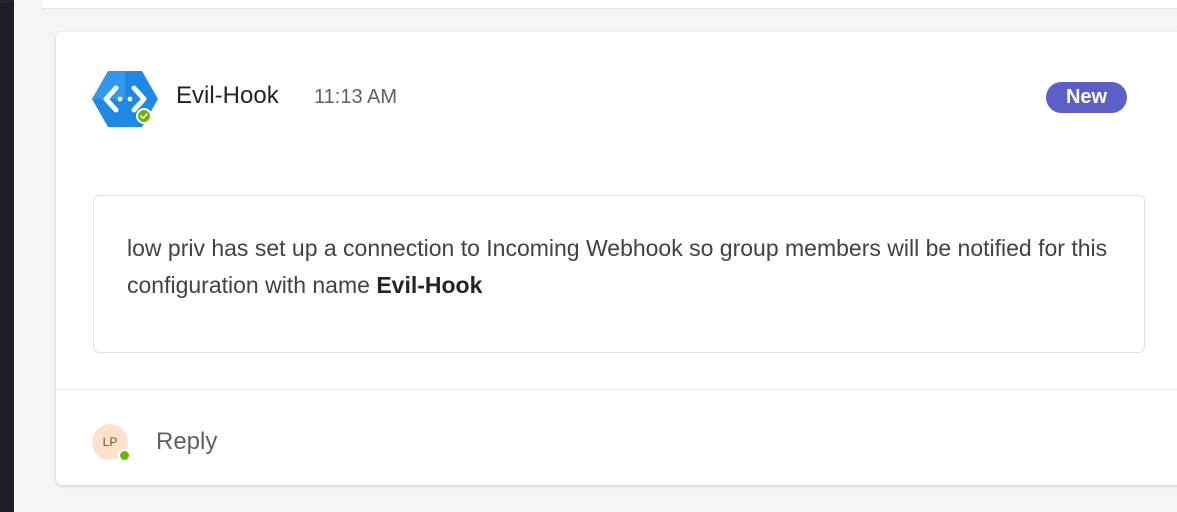 The height and width of the screenshot is (512, 1177). I want to click on previous-message-edge, so click(609, 4).